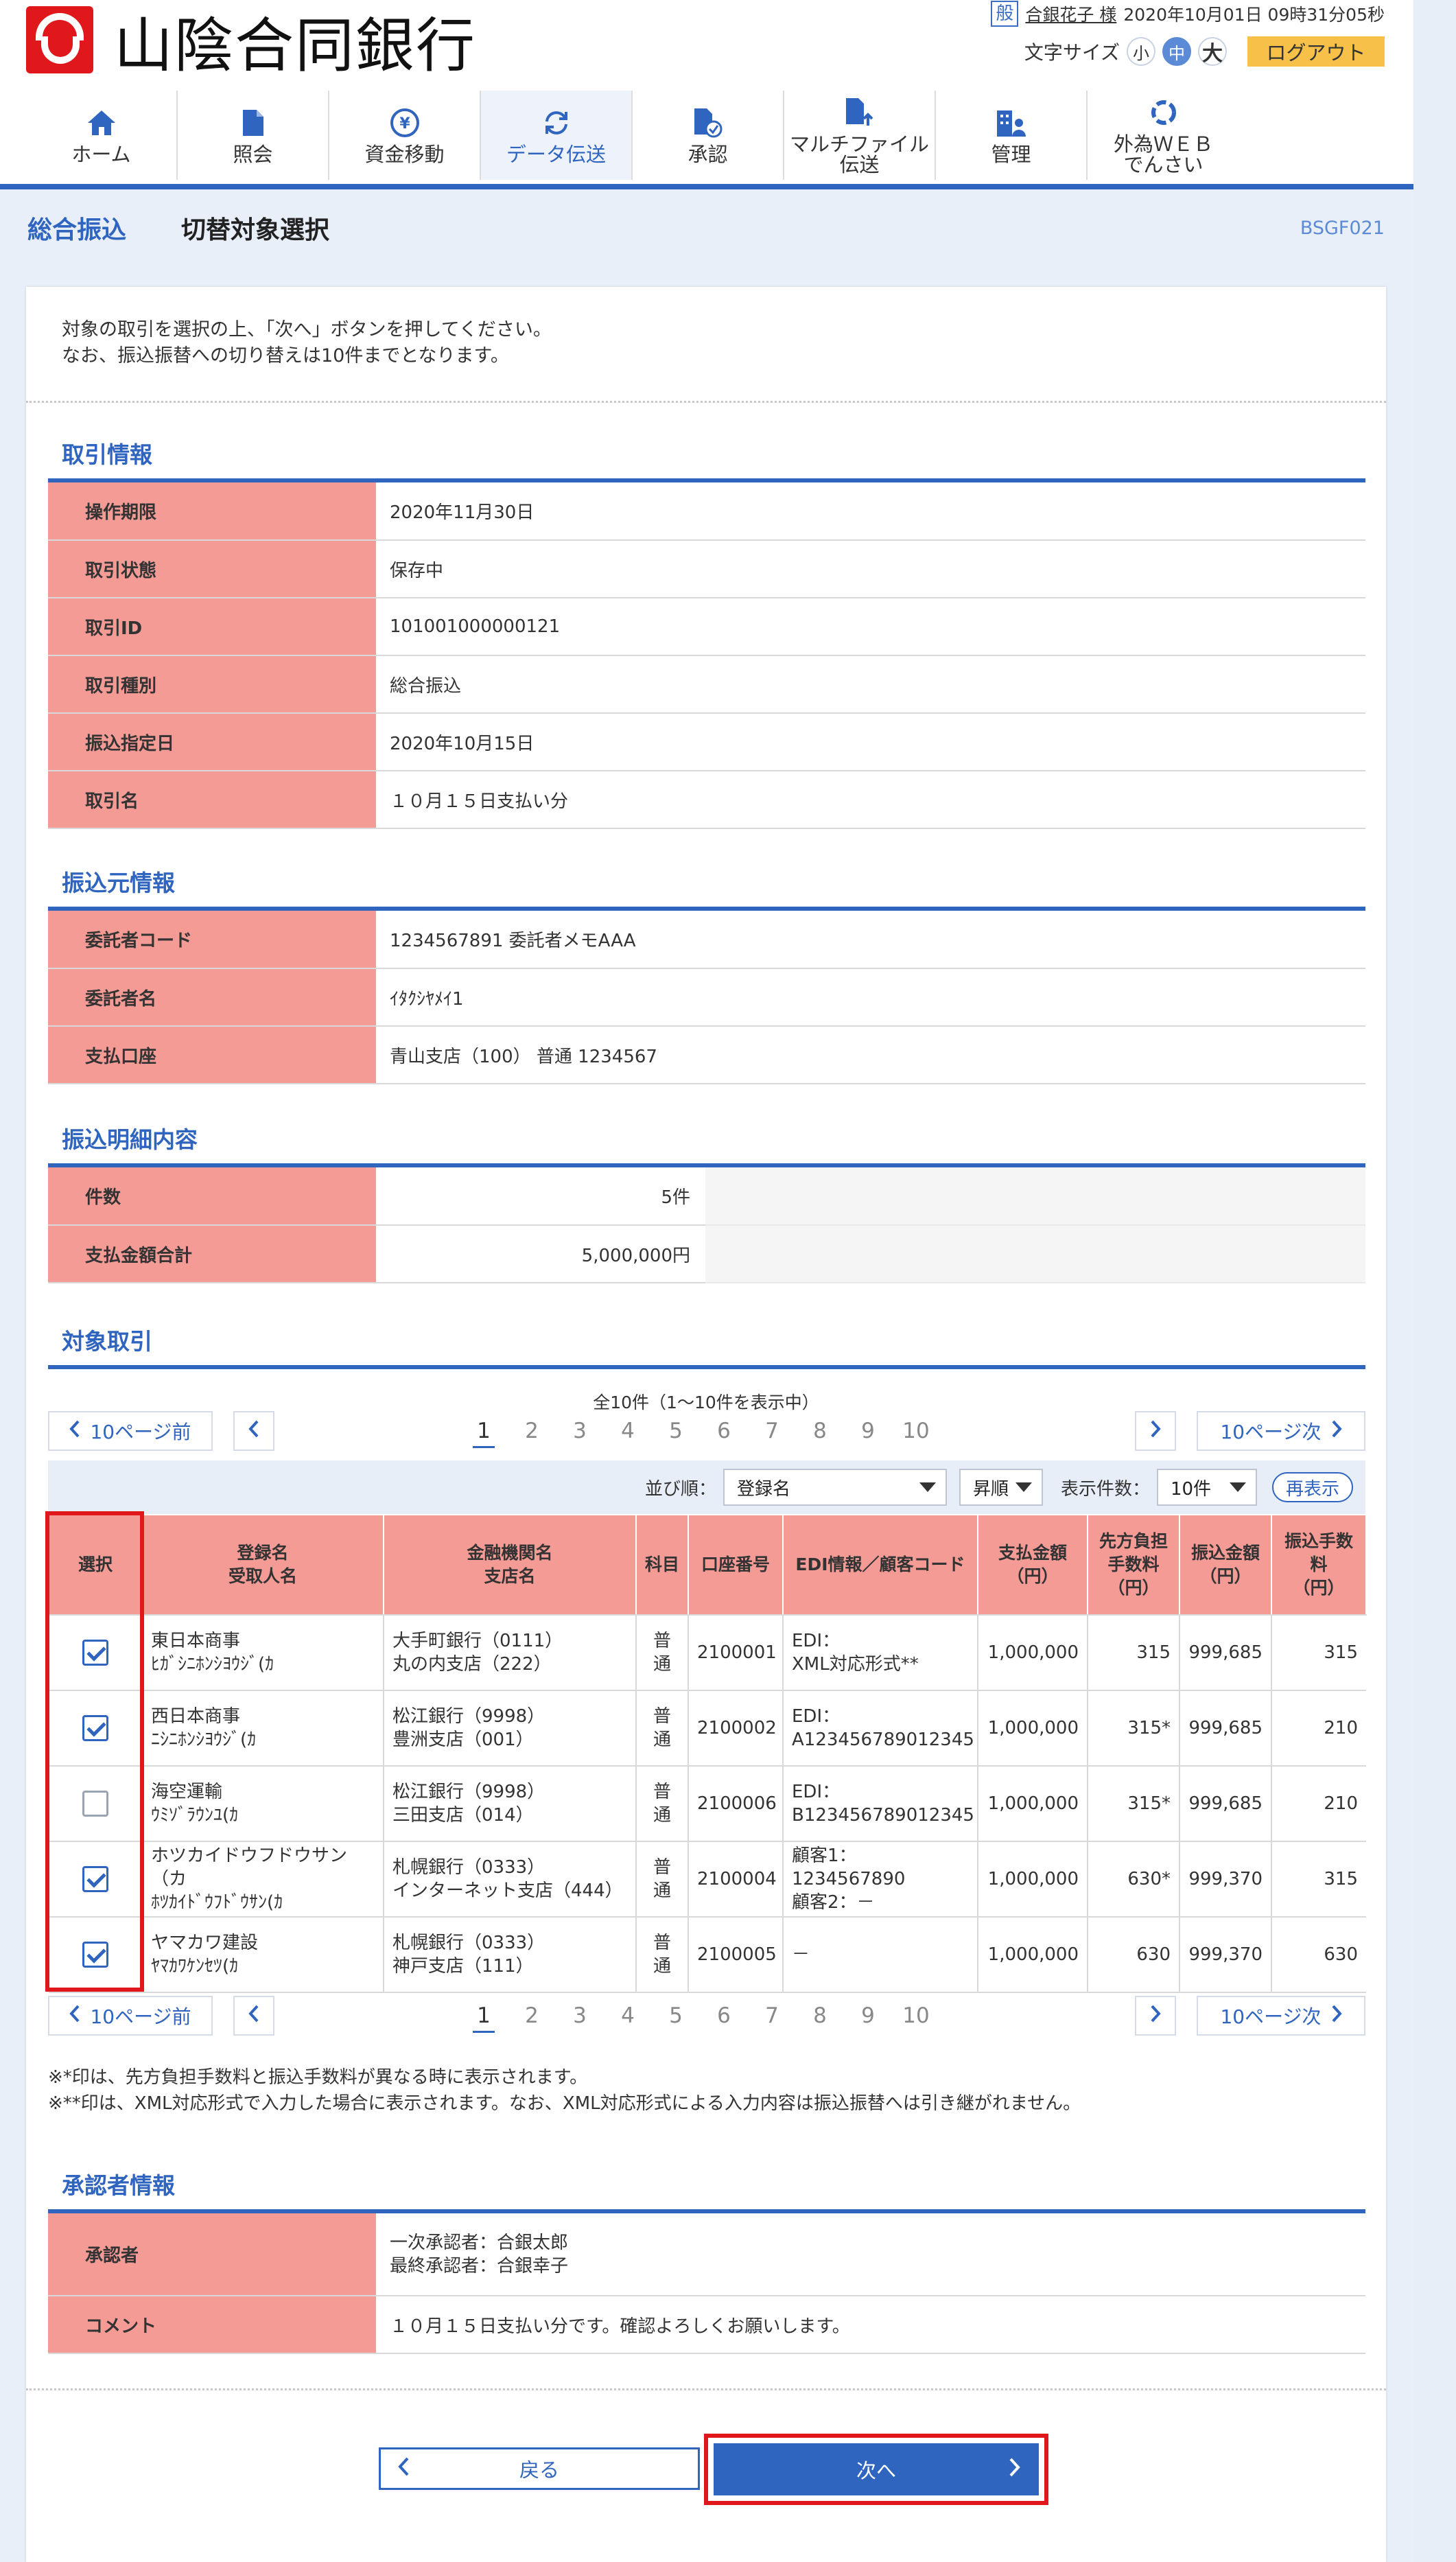 The height and width of the screenshot is (2562, 1456). What do you see at coordinates (1001, 1487) in the screenshot?
I see `sort-order-select: 昇順` at bounding box center [1001, 1487].